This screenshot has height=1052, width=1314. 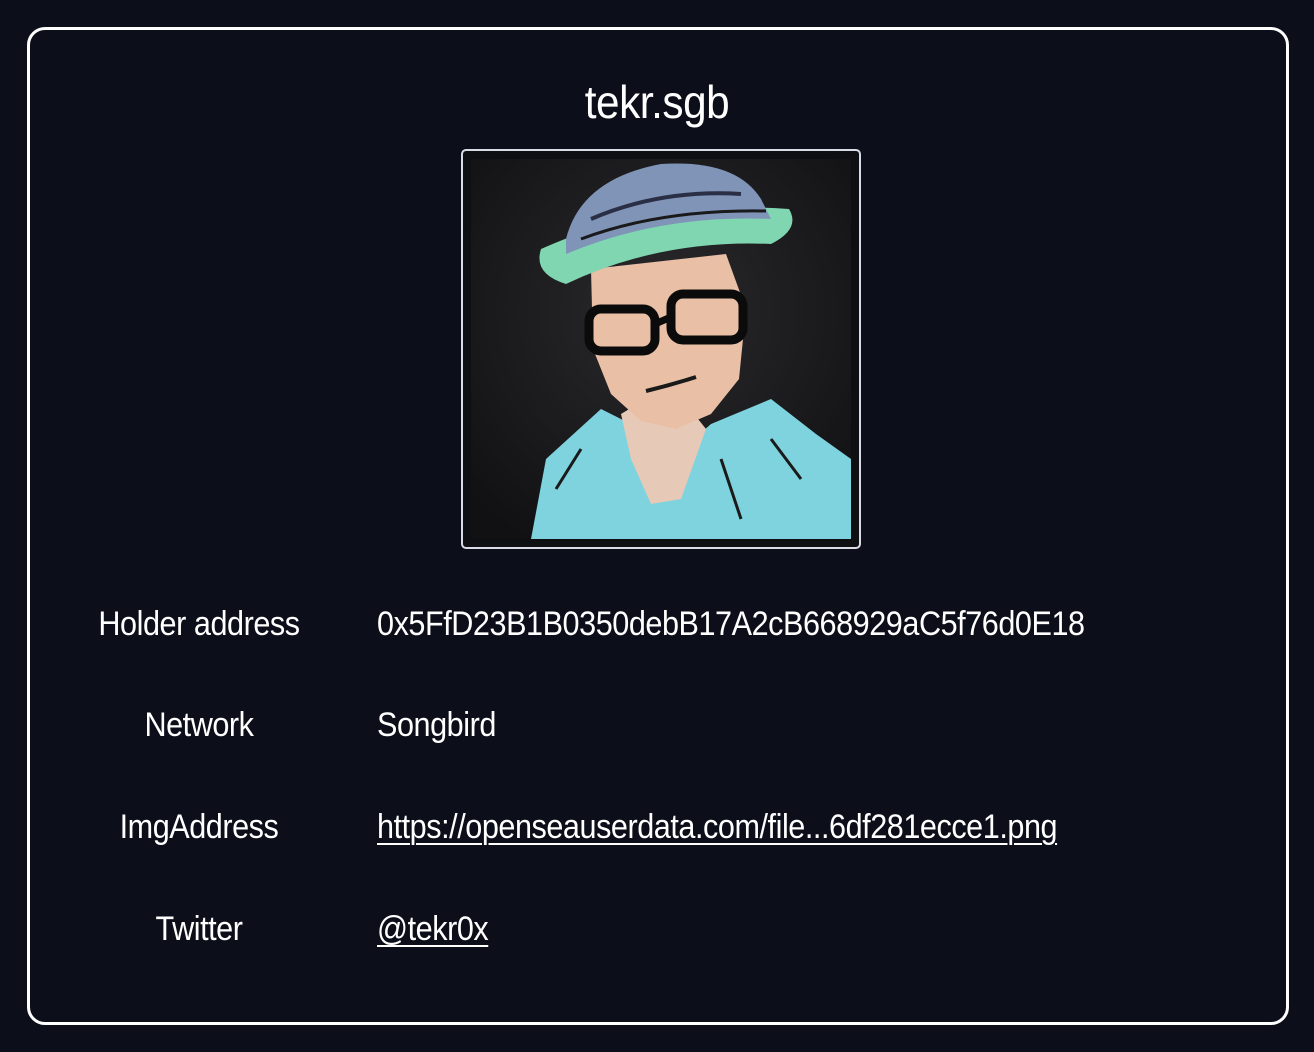 What do you see at coordinates (199, 624) in the screenshot?
I see `holder-address-label: Holder address` at bounding box center [199, 624].